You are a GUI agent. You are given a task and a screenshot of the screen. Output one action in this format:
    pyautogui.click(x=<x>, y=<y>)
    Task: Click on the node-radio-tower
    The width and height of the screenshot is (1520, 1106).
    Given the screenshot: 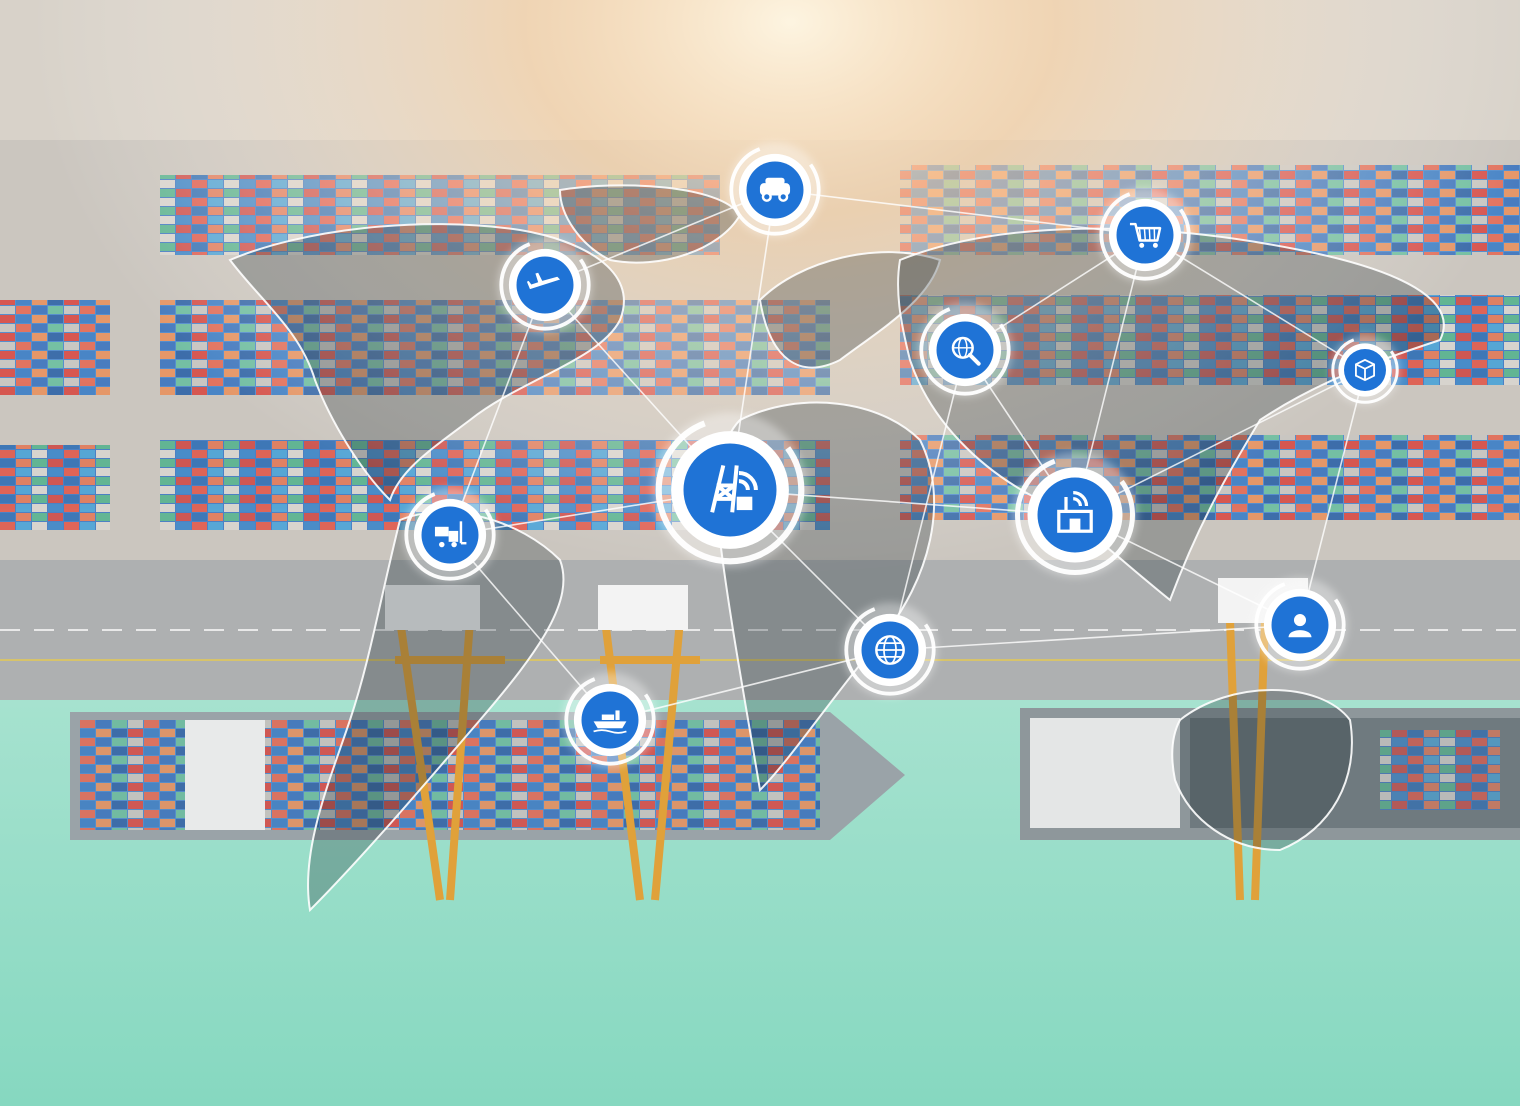 What is the action you would take?
    pyautogui.click(x=730, y=490)
    